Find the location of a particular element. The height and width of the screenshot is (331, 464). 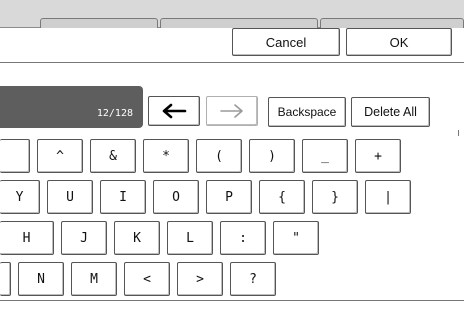

cancel-button: Cancel is located at coordinates (286, 42).